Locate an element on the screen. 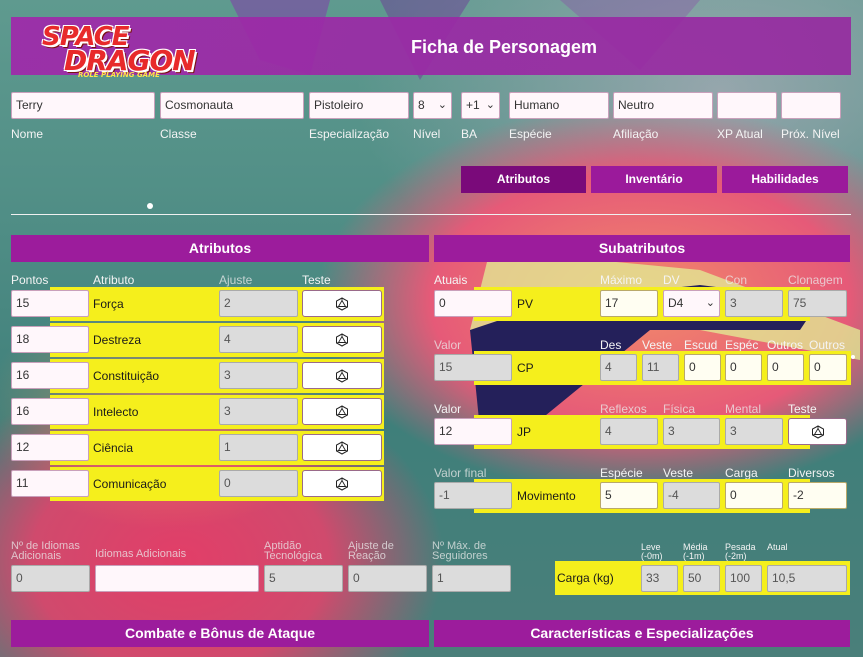 This screenshot has height=657, width=863. ajuste-value: 0 is located at coordinates (258, 483).